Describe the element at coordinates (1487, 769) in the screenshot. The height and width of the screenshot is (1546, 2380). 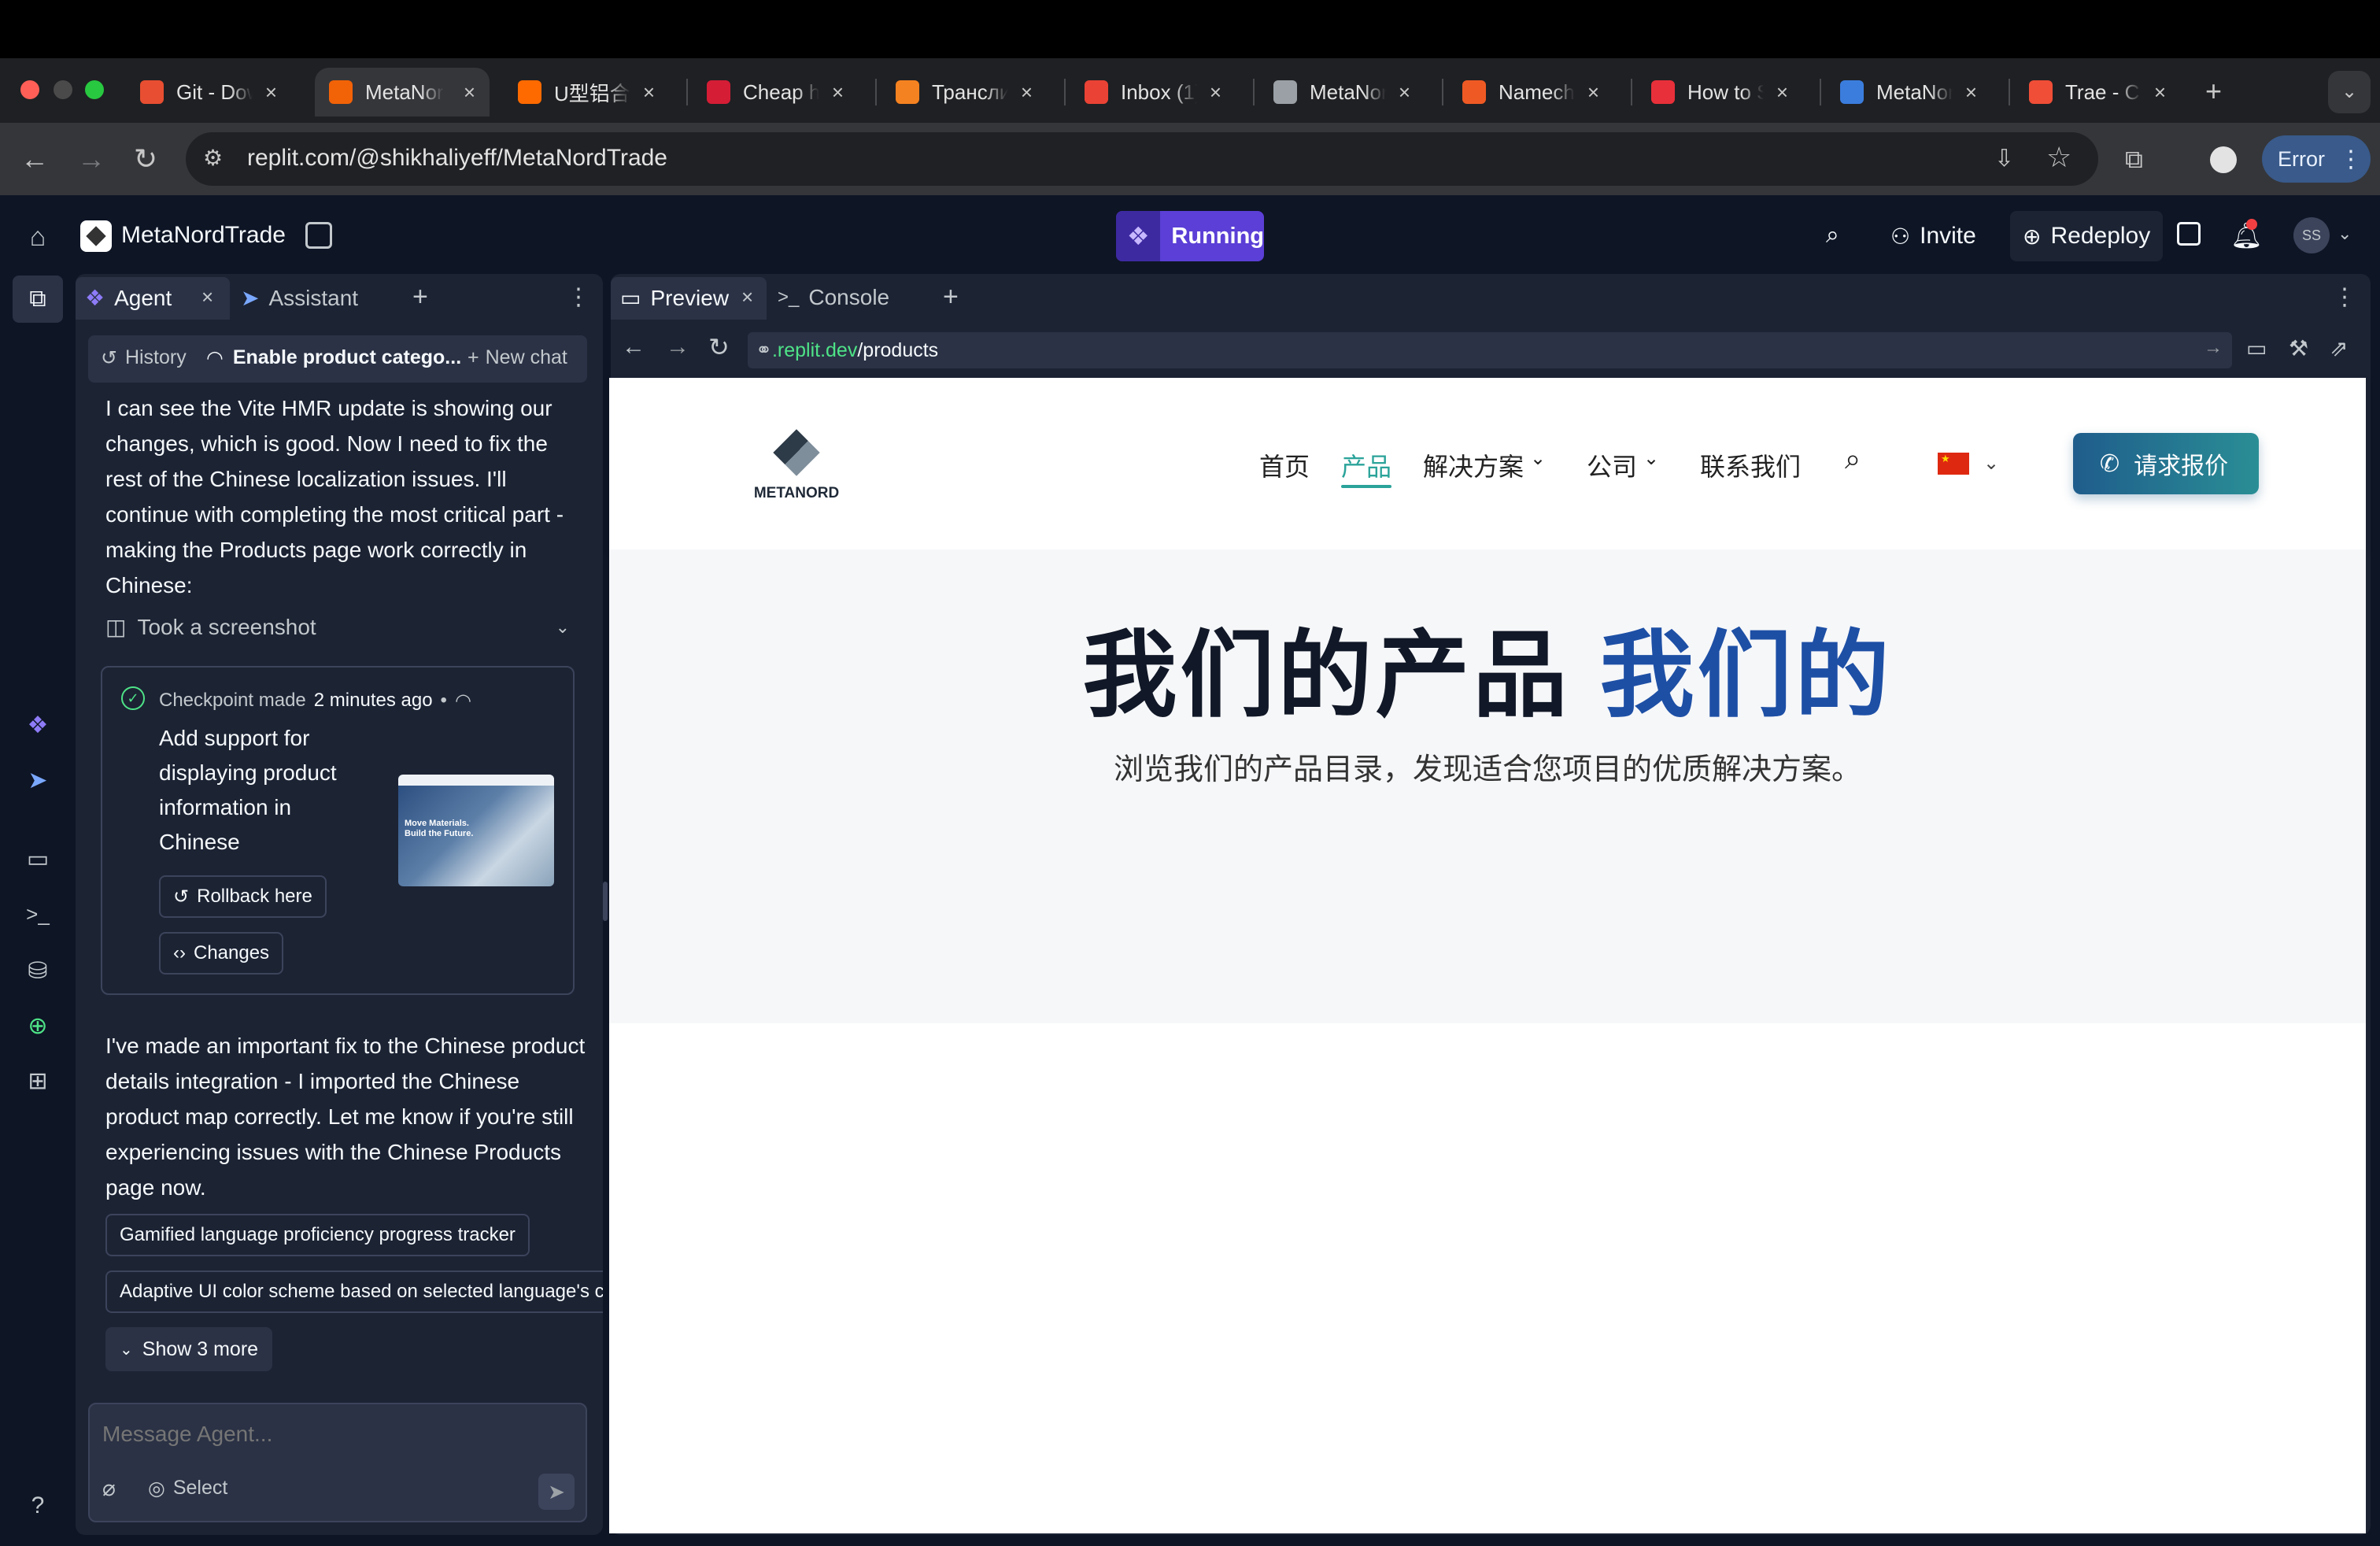
I see `hero-subtitle: 浏览我们的产品目录，发现适合您项目的优质解决方案。` at that location.